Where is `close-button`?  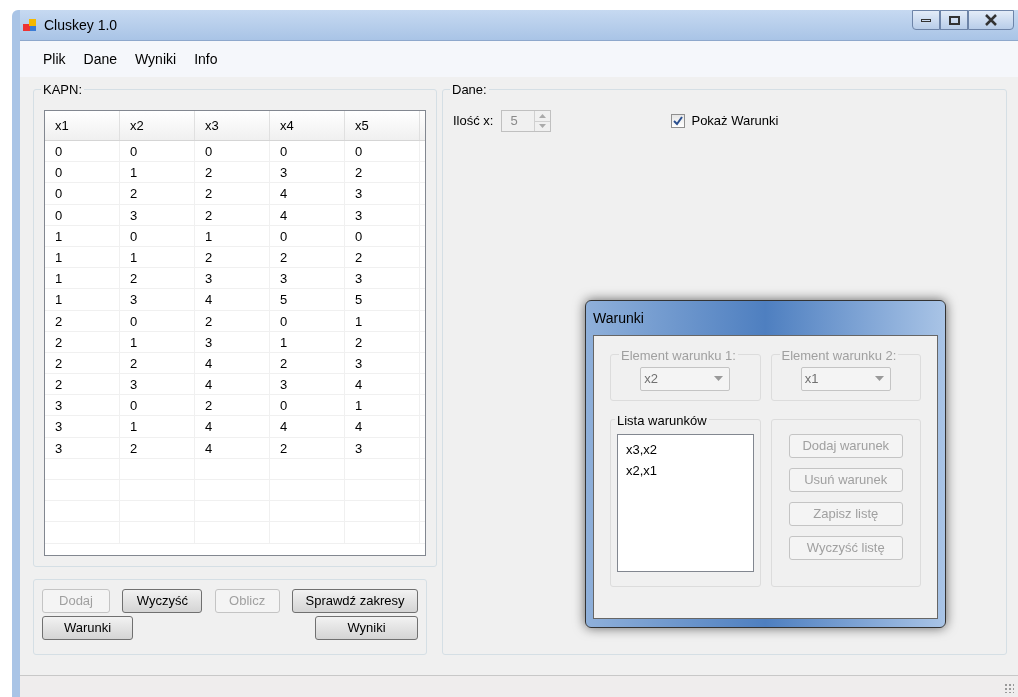 close-button is located at coordinates (991, 20).